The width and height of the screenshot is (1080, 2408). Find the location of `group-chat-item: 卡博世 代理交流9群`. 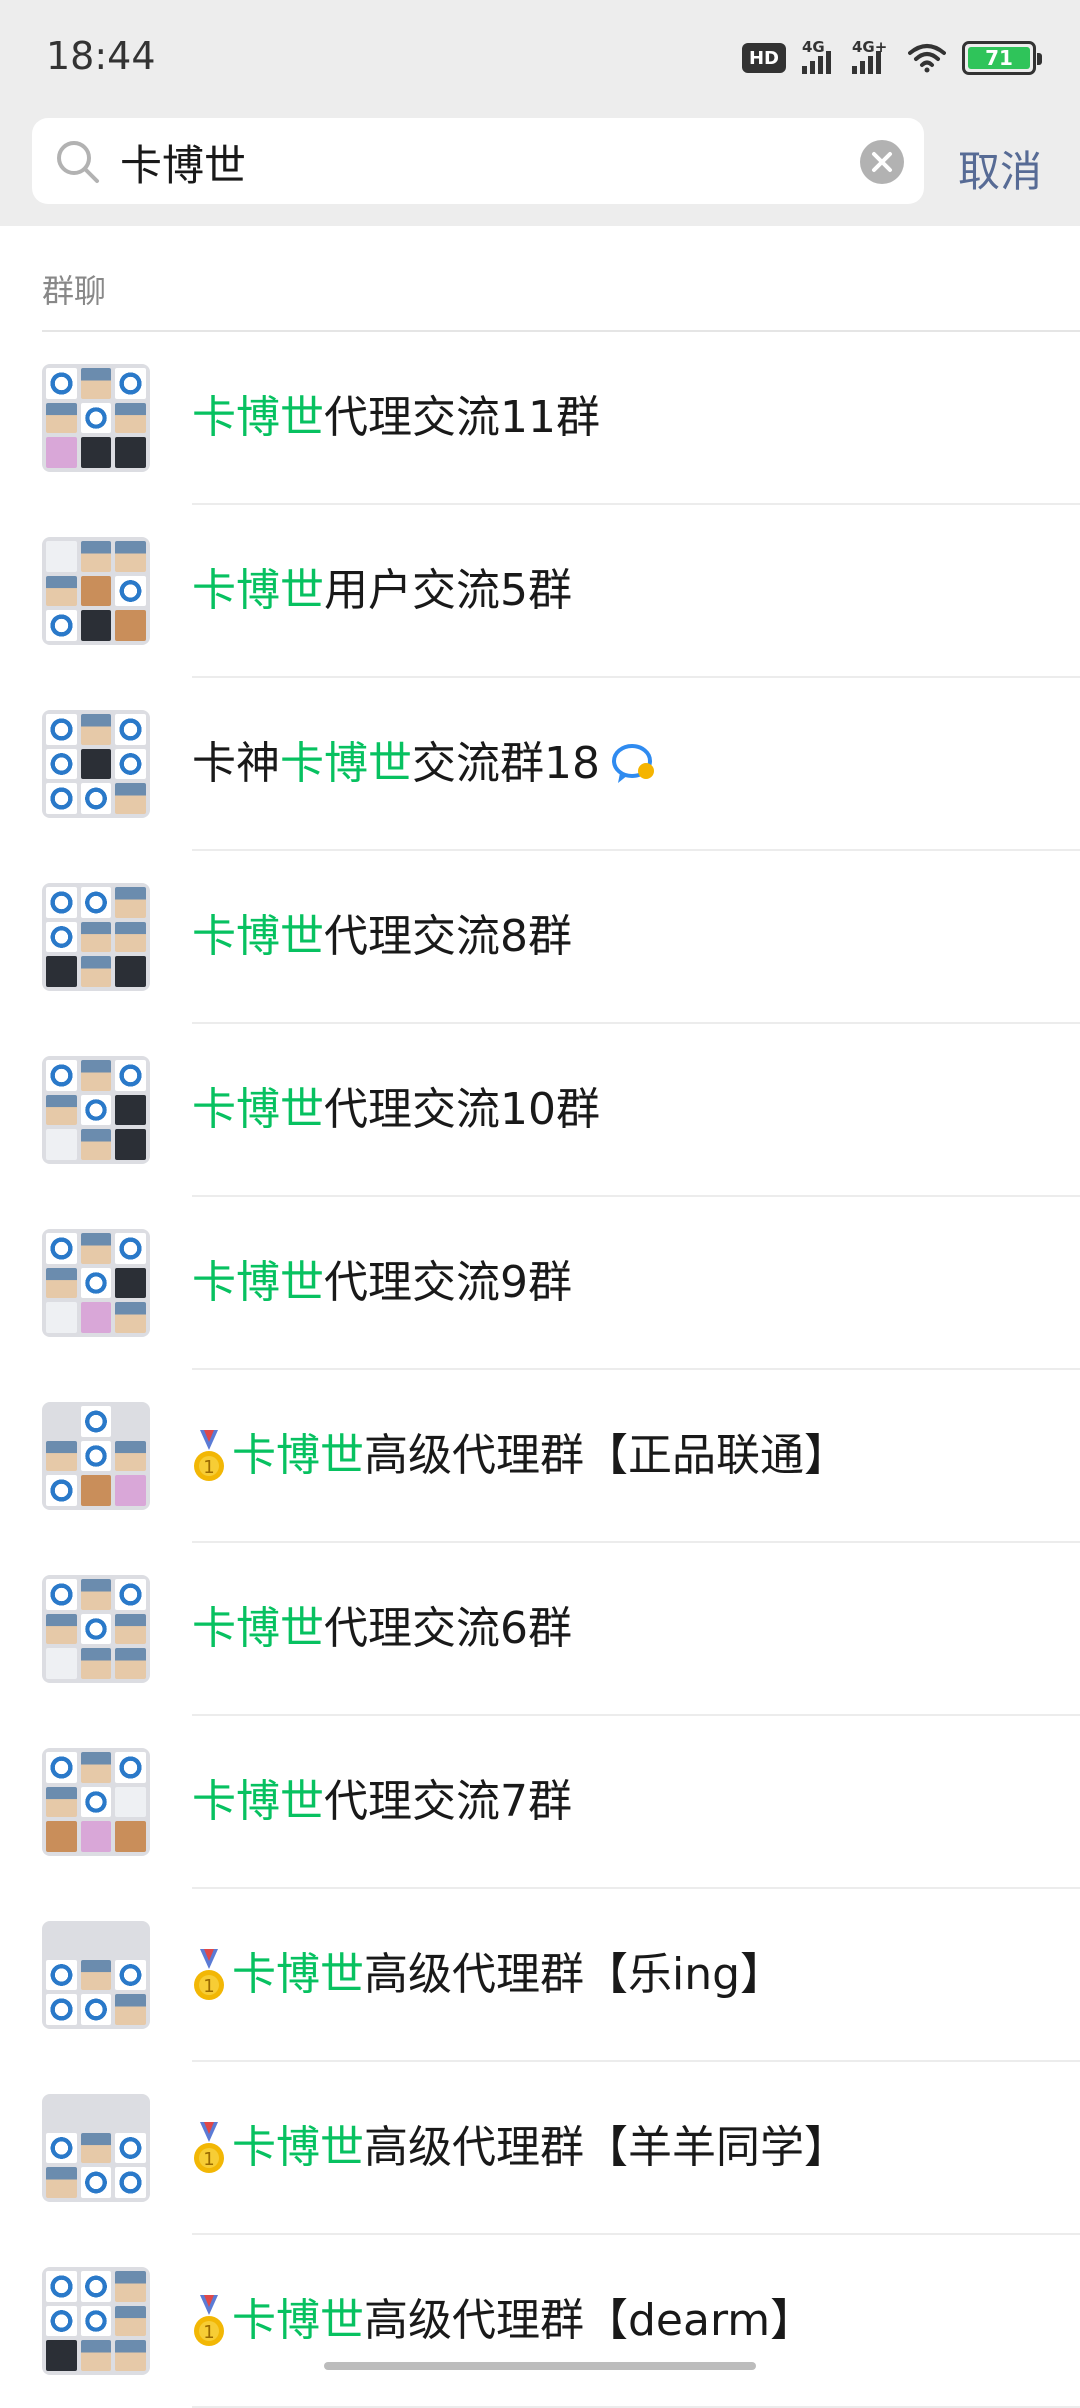

group-chat-item: 卡博世 代理交流9群 is located at coordinates (540, 1283).